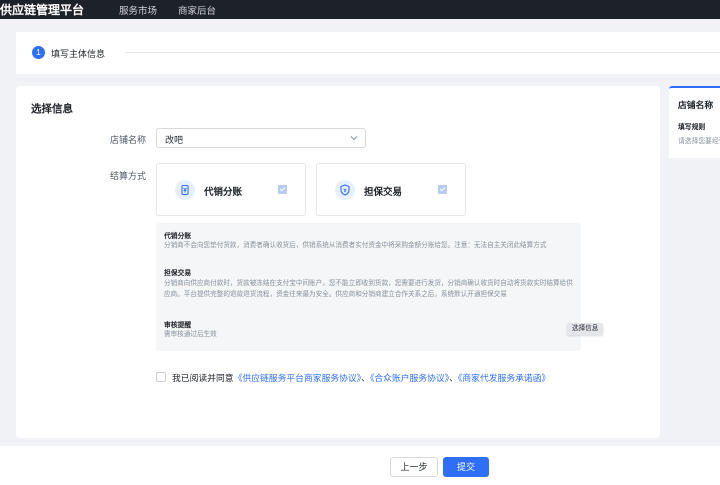  Describe the element at coordinates (409, 378) in the screenshot. I see `account-service-agreement-link: 《合众账户服务协议》` at that location.